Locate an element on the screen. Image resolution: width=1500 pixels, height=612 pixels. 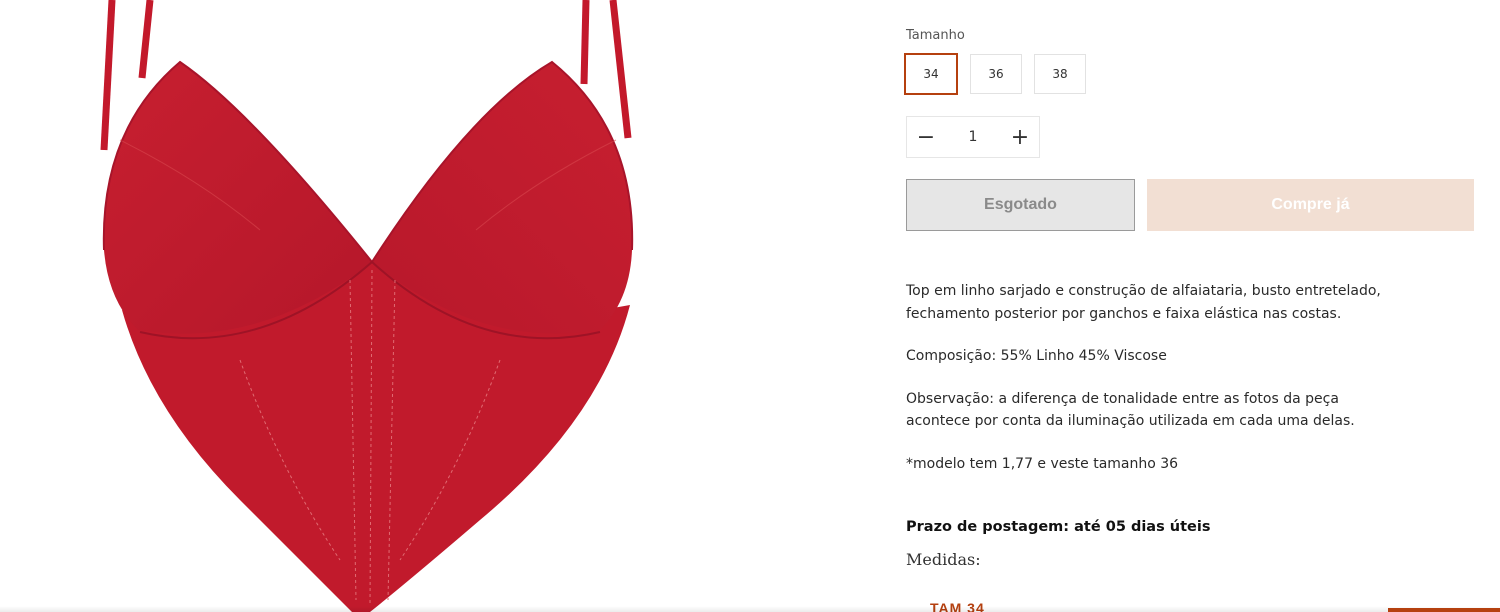
minus-icon: − is located at coordinates (926, 137).